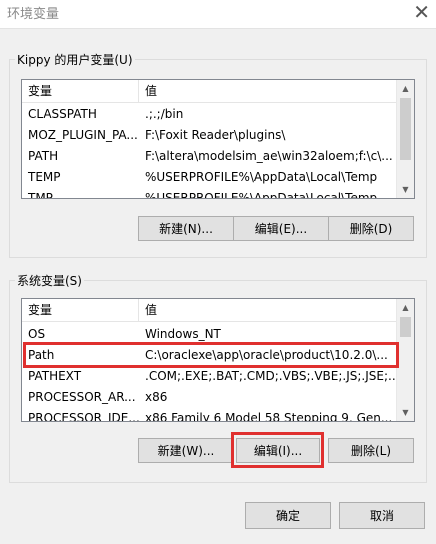 This screenshot has width=436, height=544. I want to click on var-name: PATH, so click(43, 156).